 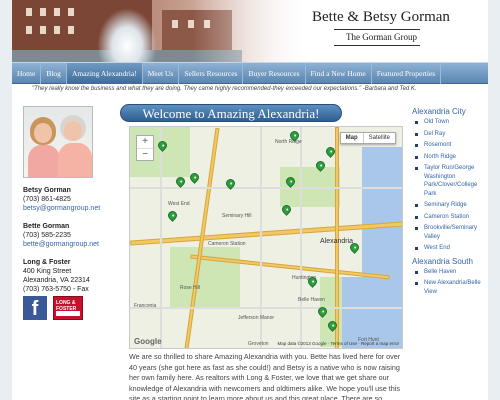 I want to click on neighborhood-link: Seminary Ridge, so click(x=450, y=205).